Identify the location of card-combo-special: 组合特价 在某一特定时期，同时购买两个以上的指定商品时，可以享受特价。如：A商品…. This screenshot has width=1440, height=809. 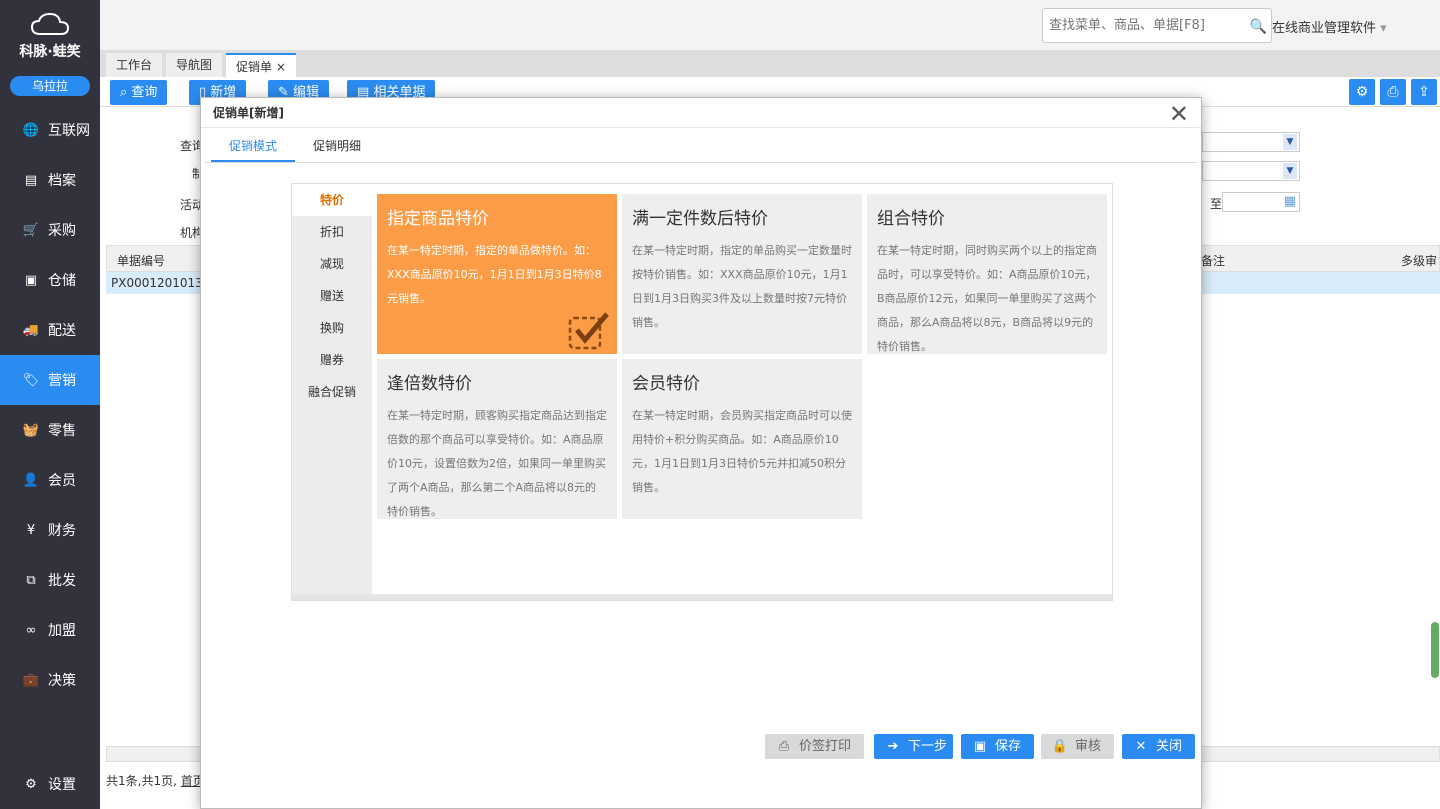
(987, 274).